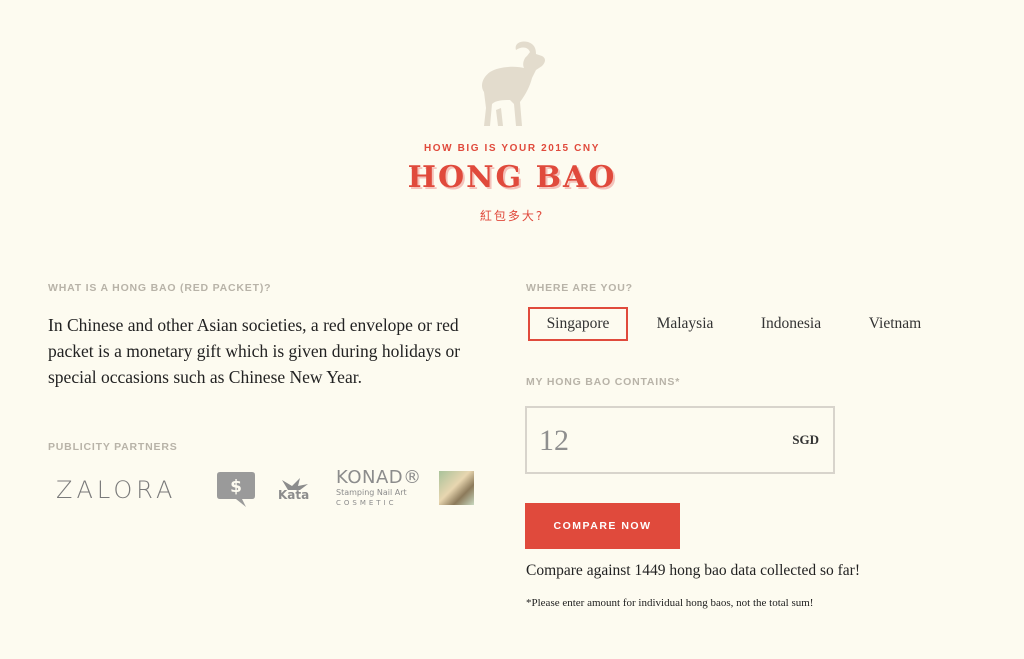 The height and width of the screenshot is (659, 1024). I want to click on money-symbol: $, so click(236, 487).